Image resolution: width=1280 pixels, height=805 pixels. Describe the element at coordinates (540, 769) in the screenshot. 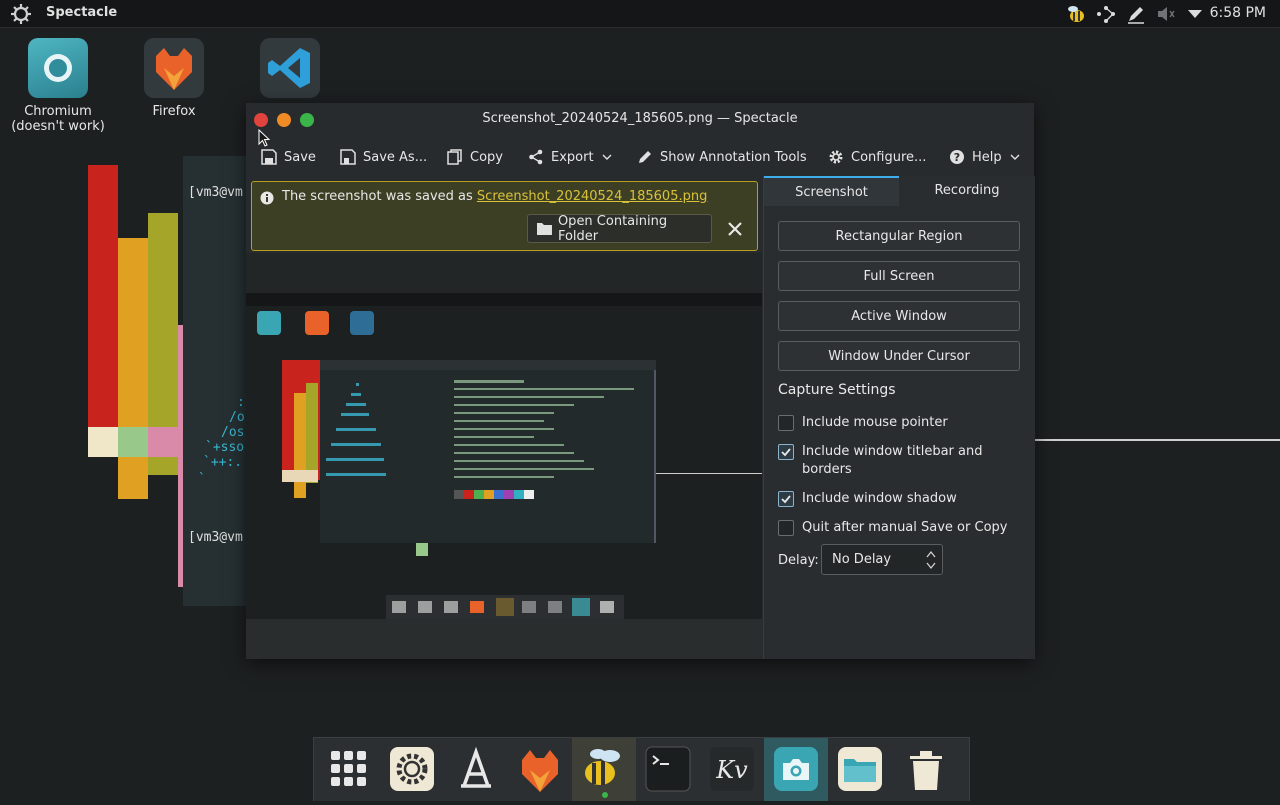

I see `dock-firefox` at that location.